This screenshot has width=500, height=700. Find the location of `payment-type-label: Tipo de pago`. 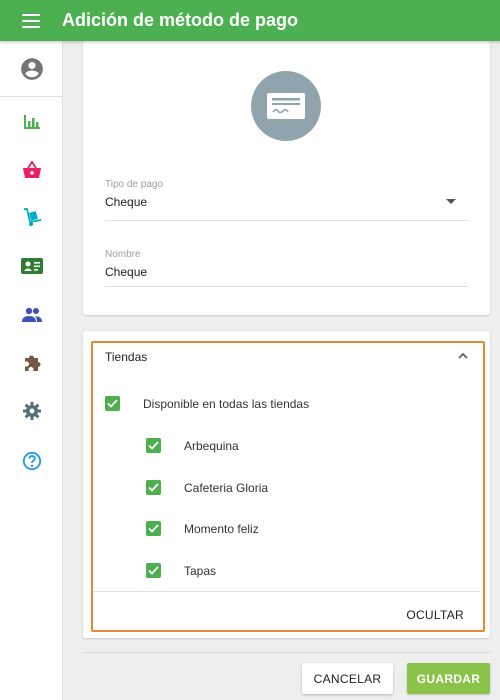

payment-type-label: Tipo de pago is located at coordinates (134, 184).